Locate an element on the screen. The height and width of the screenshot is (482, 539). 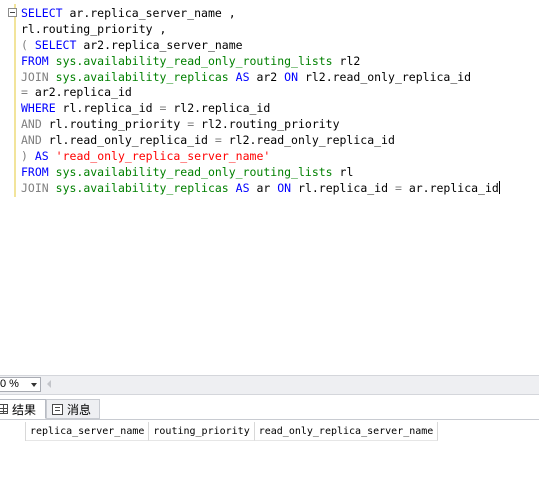
chevron-down-icon is located at coordinates (34, 385).